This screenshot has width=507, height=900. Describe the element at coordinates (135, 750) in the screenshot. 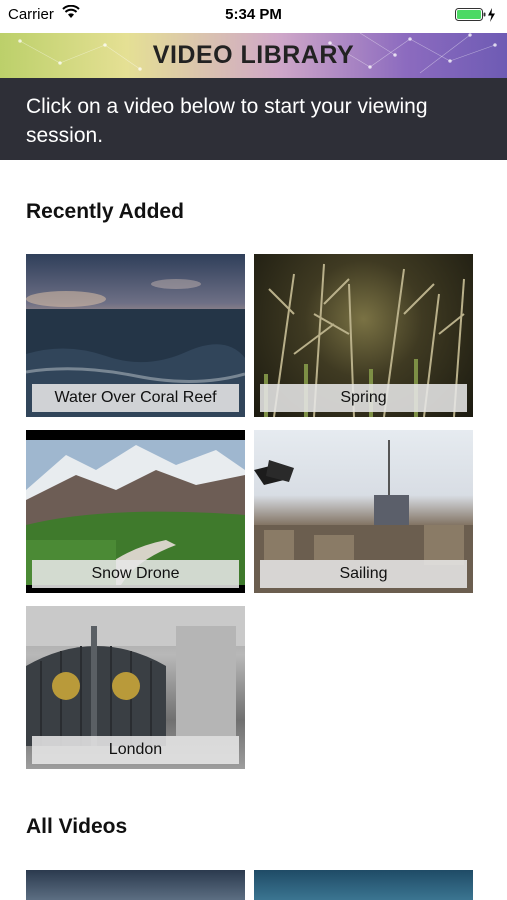

I see `video-title: London` at that location.